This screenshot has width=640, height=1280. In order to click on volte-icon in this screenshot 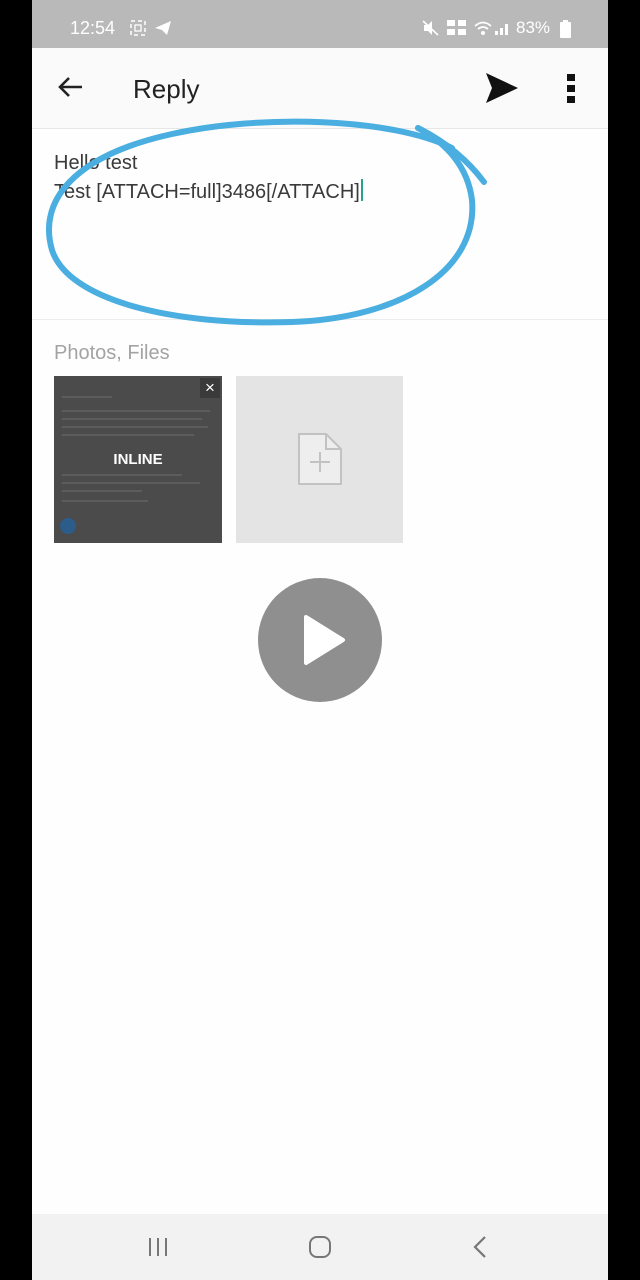, I will do `click(457, 30)`.